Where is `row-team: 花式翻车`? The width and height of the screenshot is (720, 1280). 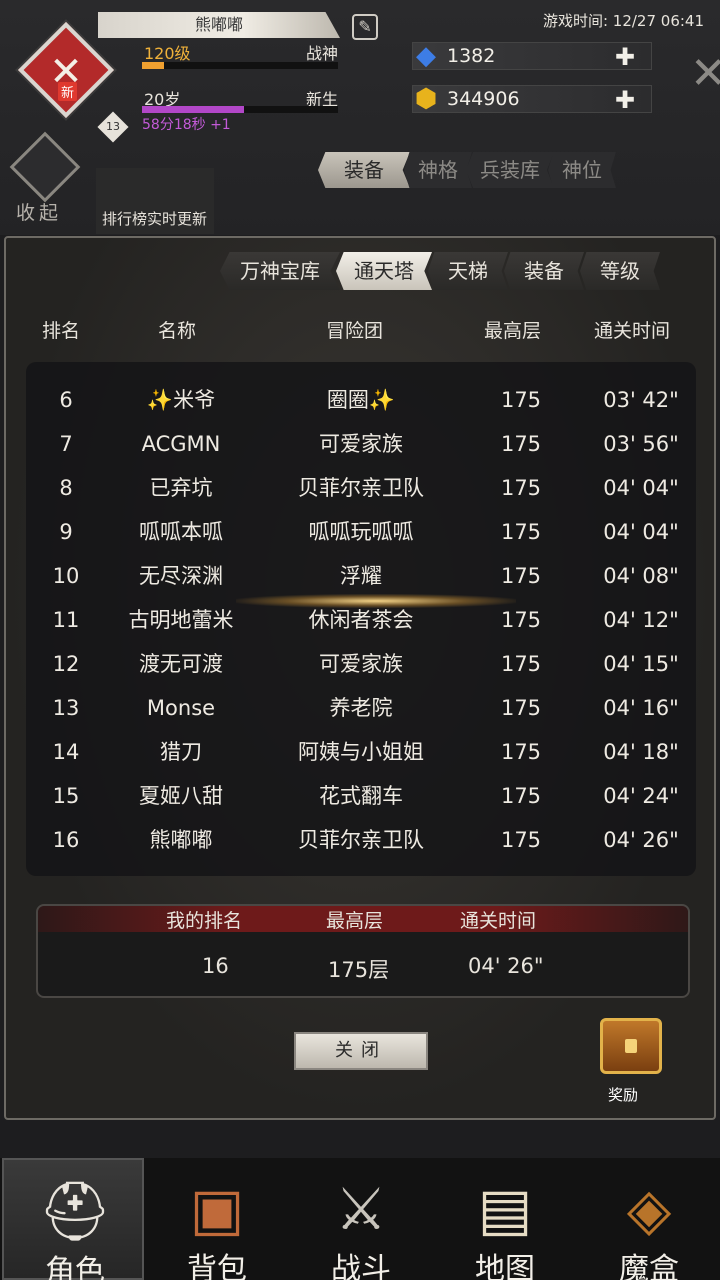 row-team: 花式翻车 is located at coordinates (361, 796).